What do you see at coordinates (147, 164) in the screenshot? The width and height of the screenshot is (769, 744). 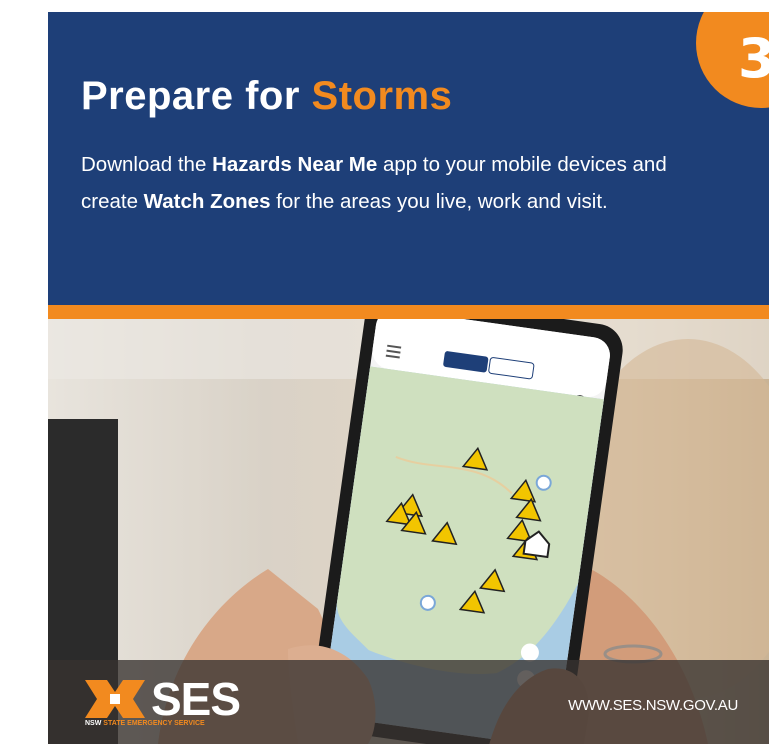 I see `body-text-1: Download the` at bounding box center [147, 164].